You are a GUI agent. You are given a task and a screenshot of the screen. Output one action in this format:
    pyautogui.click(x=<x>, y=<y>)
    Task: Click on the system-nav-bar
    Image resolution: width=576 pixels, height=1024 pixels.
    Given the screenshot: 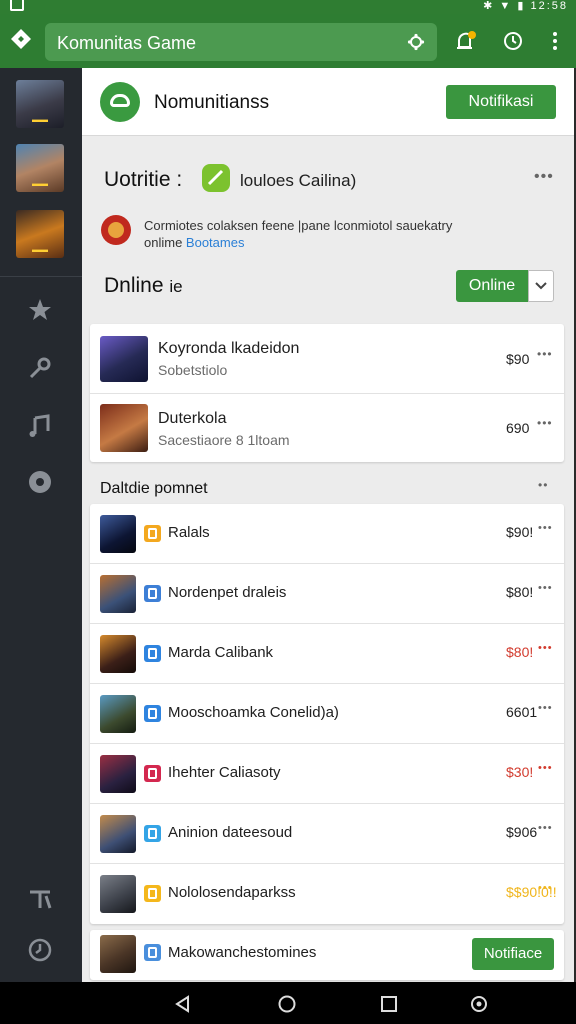 What is the action you would take?
    pyautogui.click(x=288, y=1003)
    